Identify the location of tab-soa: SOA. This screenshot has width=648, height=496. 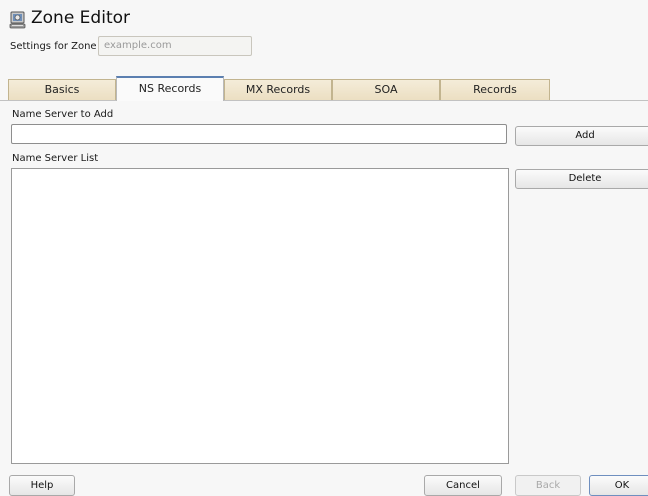
(386, 89).